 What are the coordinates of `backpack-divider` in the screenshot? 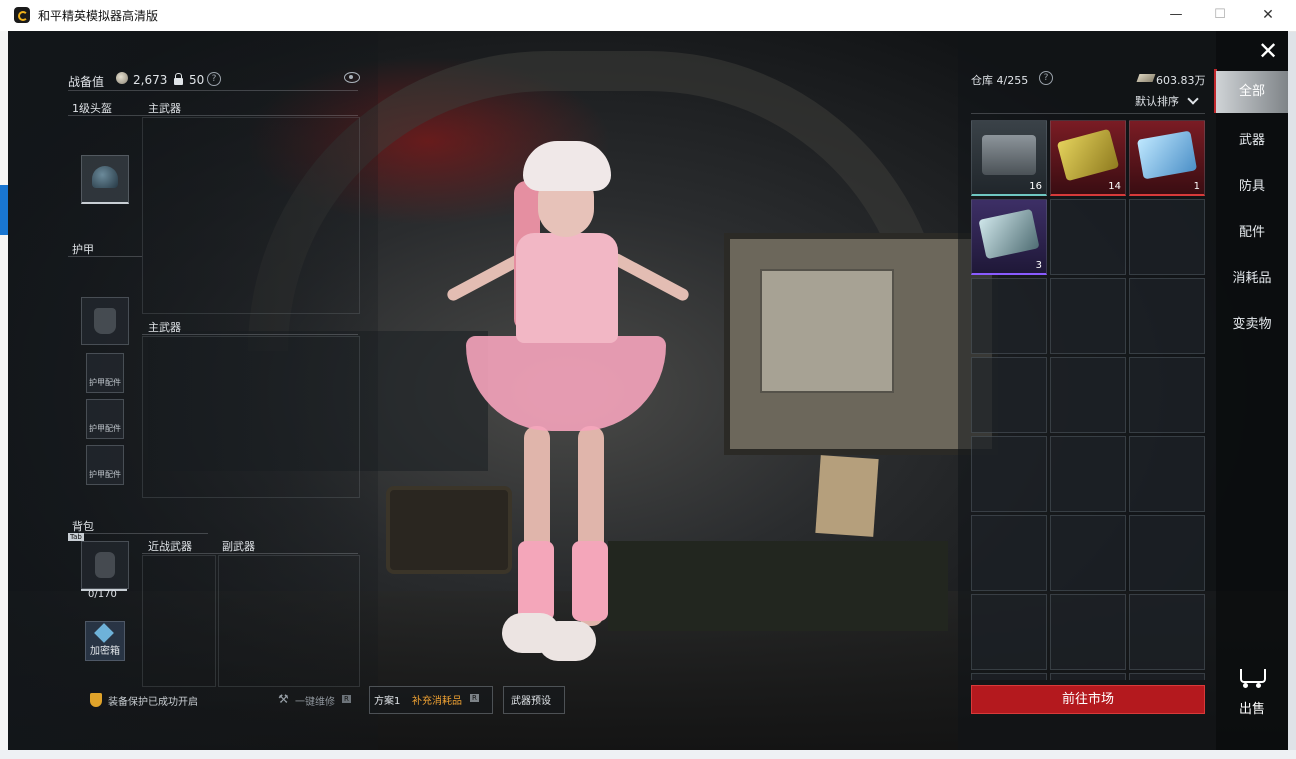 It's located at (138, 533).